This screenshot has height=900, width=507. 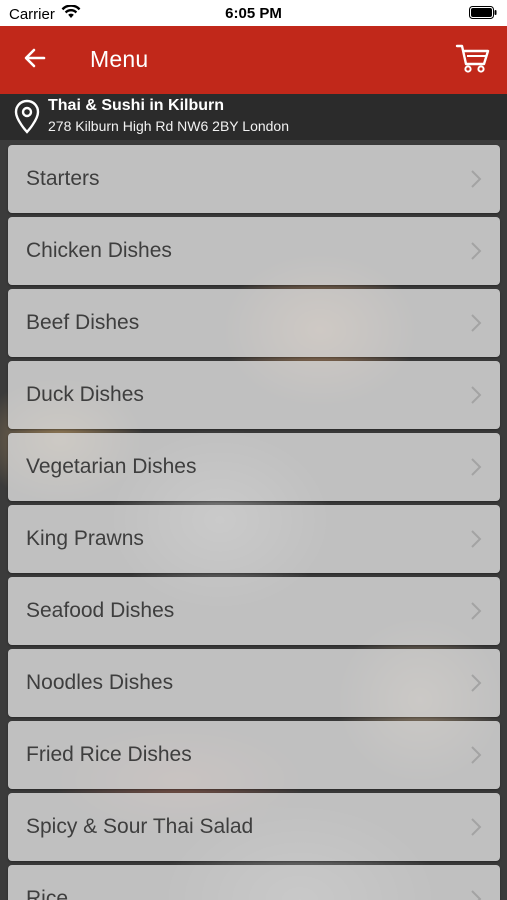 I want to click on back-button, so click(x=35, y=60).